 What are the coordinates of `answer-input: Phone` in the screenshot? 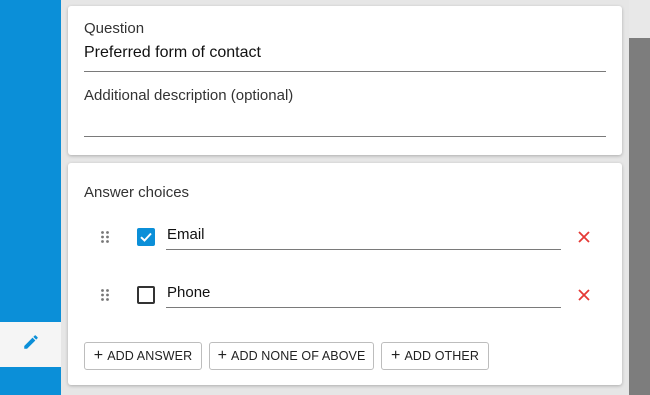 It's located at (188, 292).